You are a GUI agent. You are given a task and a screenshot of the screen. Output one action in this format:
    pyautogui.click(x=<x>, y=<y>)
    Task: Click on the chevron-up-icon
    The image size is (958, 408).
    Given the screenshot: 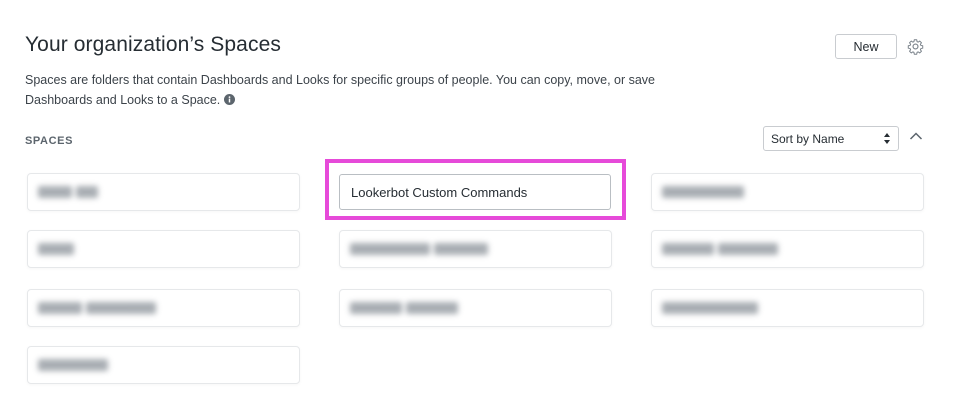 What is the action you would take?
    pyautogui.click(x=916, y=136)
    